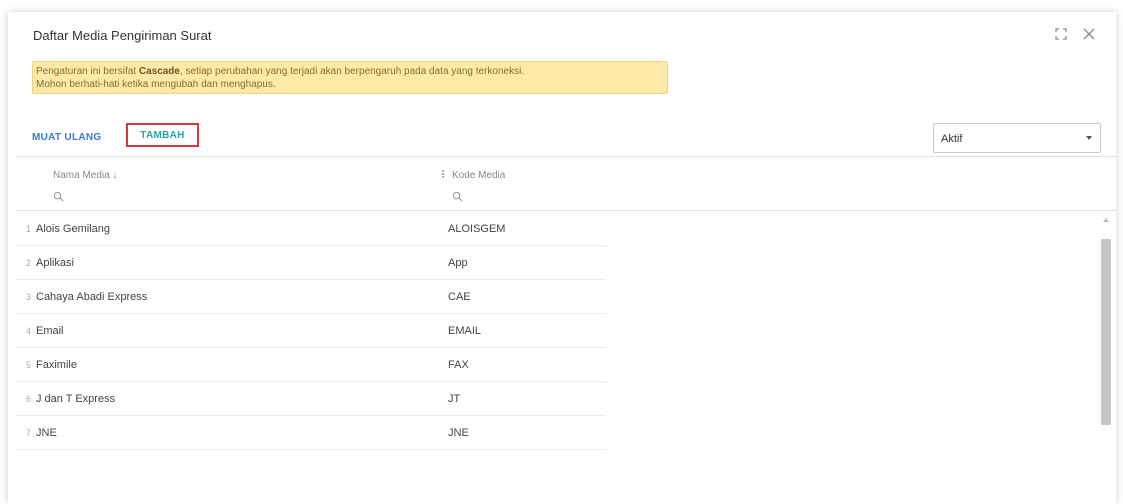 The height and width of the screenshot is (504, 1123). Describe the element at coordinates (454, 399) in the screenshot. I see `media-code: JT` at that location.